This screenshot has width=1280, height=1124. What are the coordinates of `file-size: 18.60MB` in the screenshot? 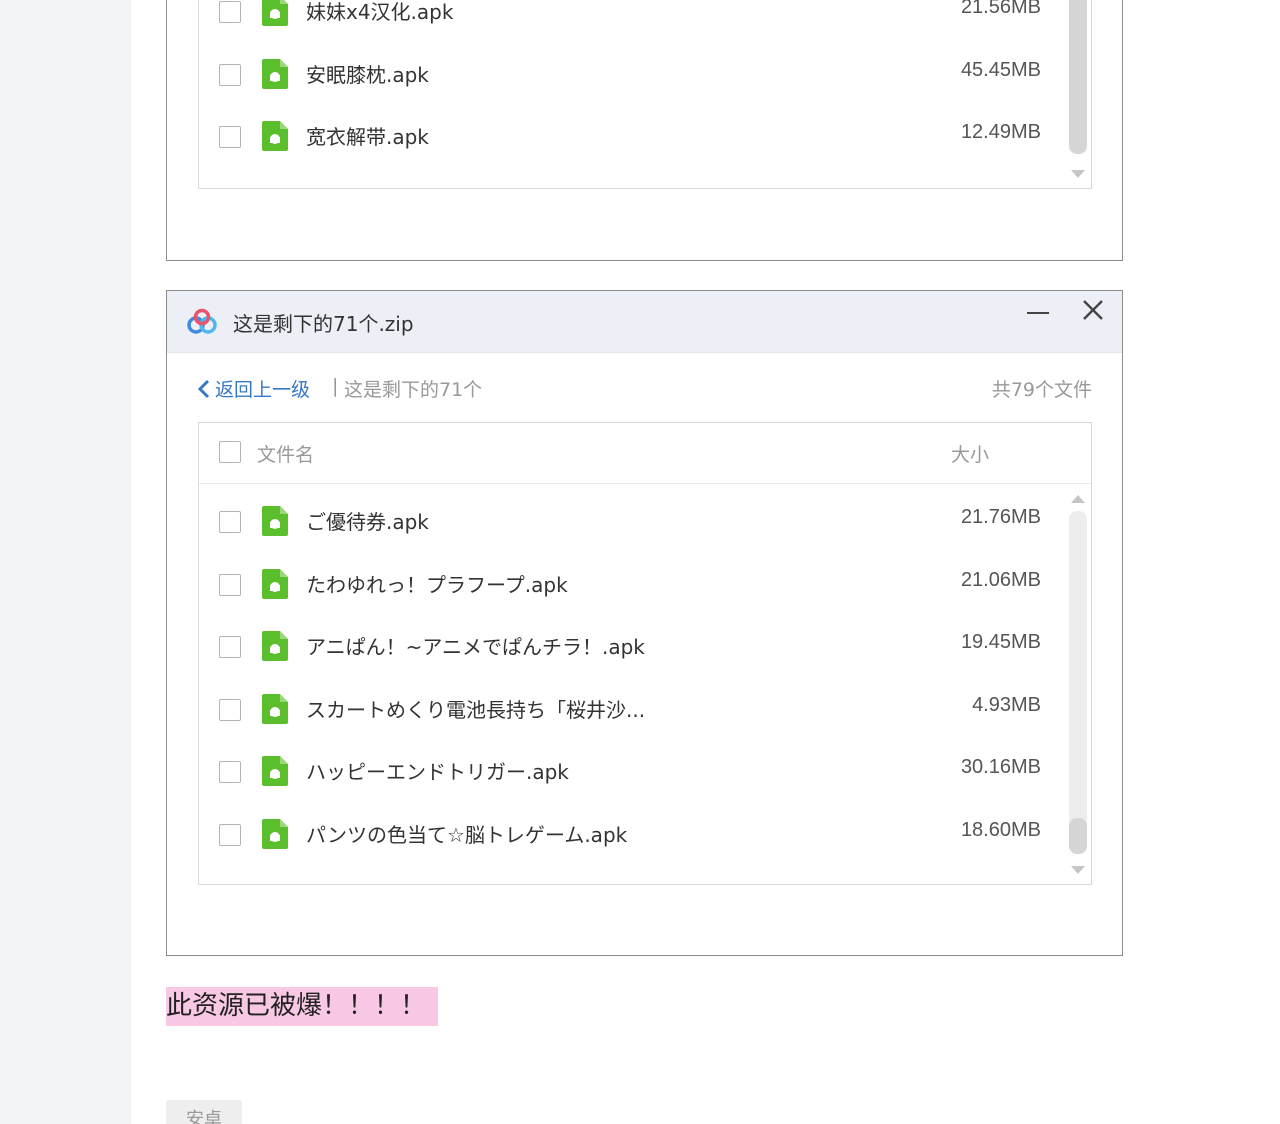 It's located at (1000, 829).